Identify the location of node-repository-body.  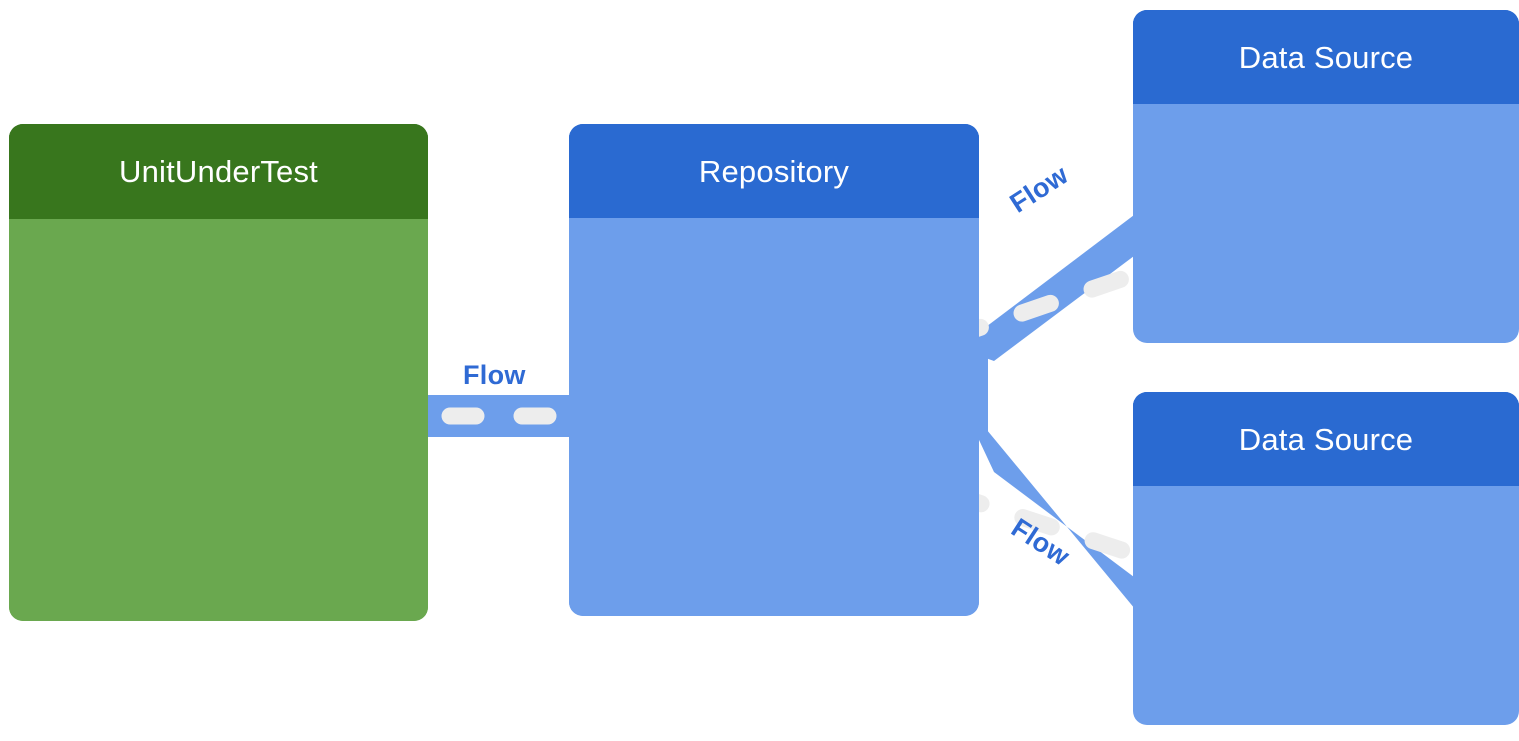
(774, 417).